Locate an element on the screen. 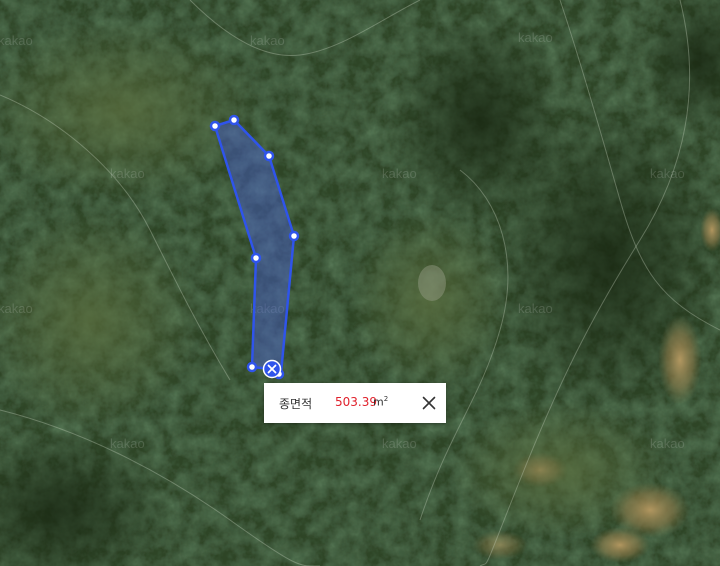 The height and width of the screenshot is (566, 720). area-unit: m2 is located at coordinates (380, 402).